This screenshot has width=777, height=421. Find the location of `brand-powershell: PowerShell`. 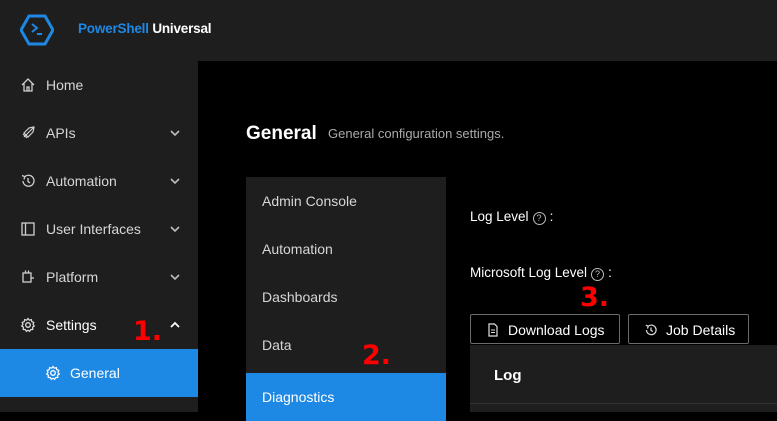

brand-powershell: PowerShell is located at coordinates (113, 28).